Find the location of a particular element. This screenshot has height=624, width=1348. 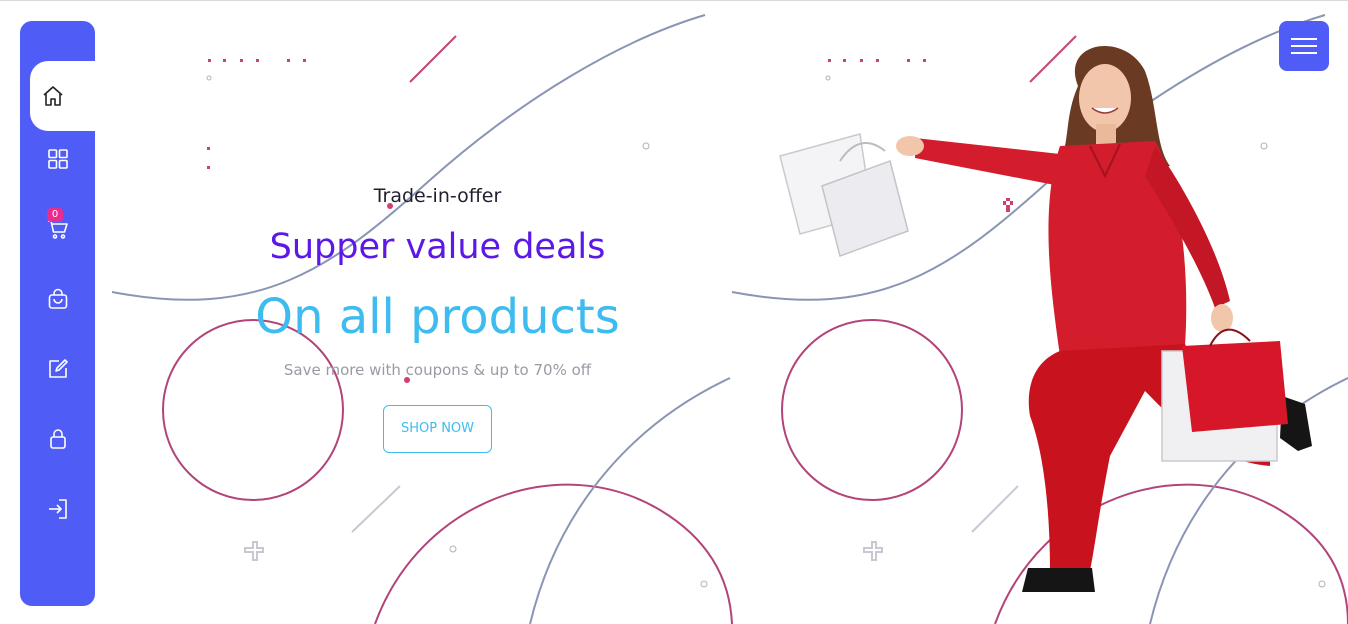

sidebar is located at coordinates (57, 313).